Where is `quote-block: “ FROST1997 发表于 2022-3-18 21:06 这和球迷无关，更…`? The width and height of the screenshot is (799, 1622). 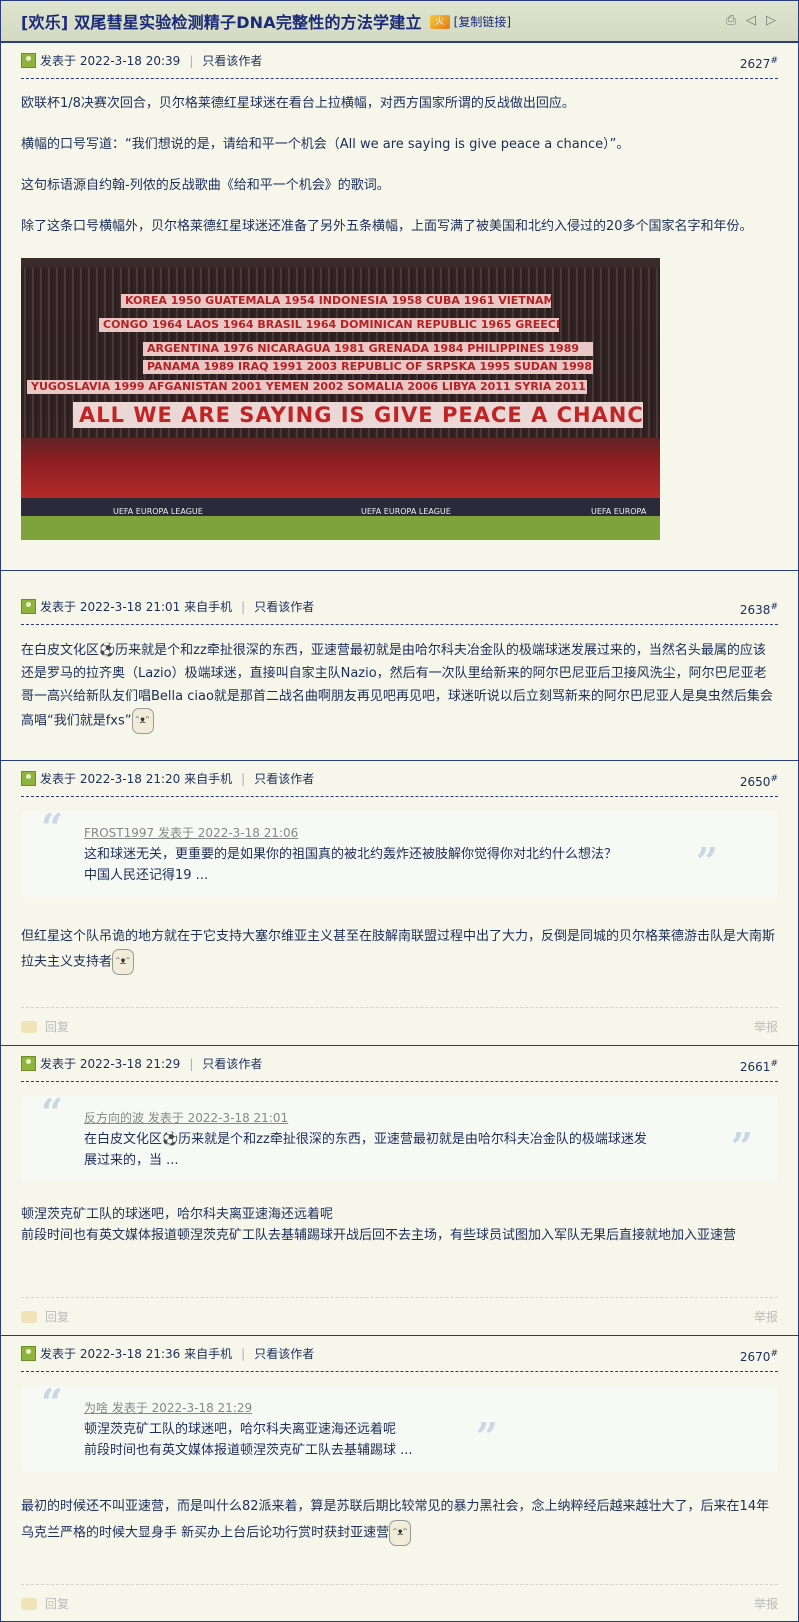 quote-block: “ FROST1997 发表于 2022-3-18 21:06 这和球迷无关，更… is located at coordinates (399, 851).